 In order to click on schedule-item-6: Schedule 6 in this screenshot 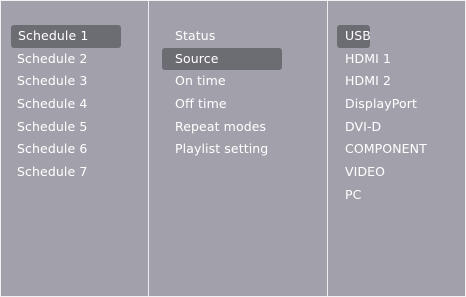, I will do `click(74, 149)`.